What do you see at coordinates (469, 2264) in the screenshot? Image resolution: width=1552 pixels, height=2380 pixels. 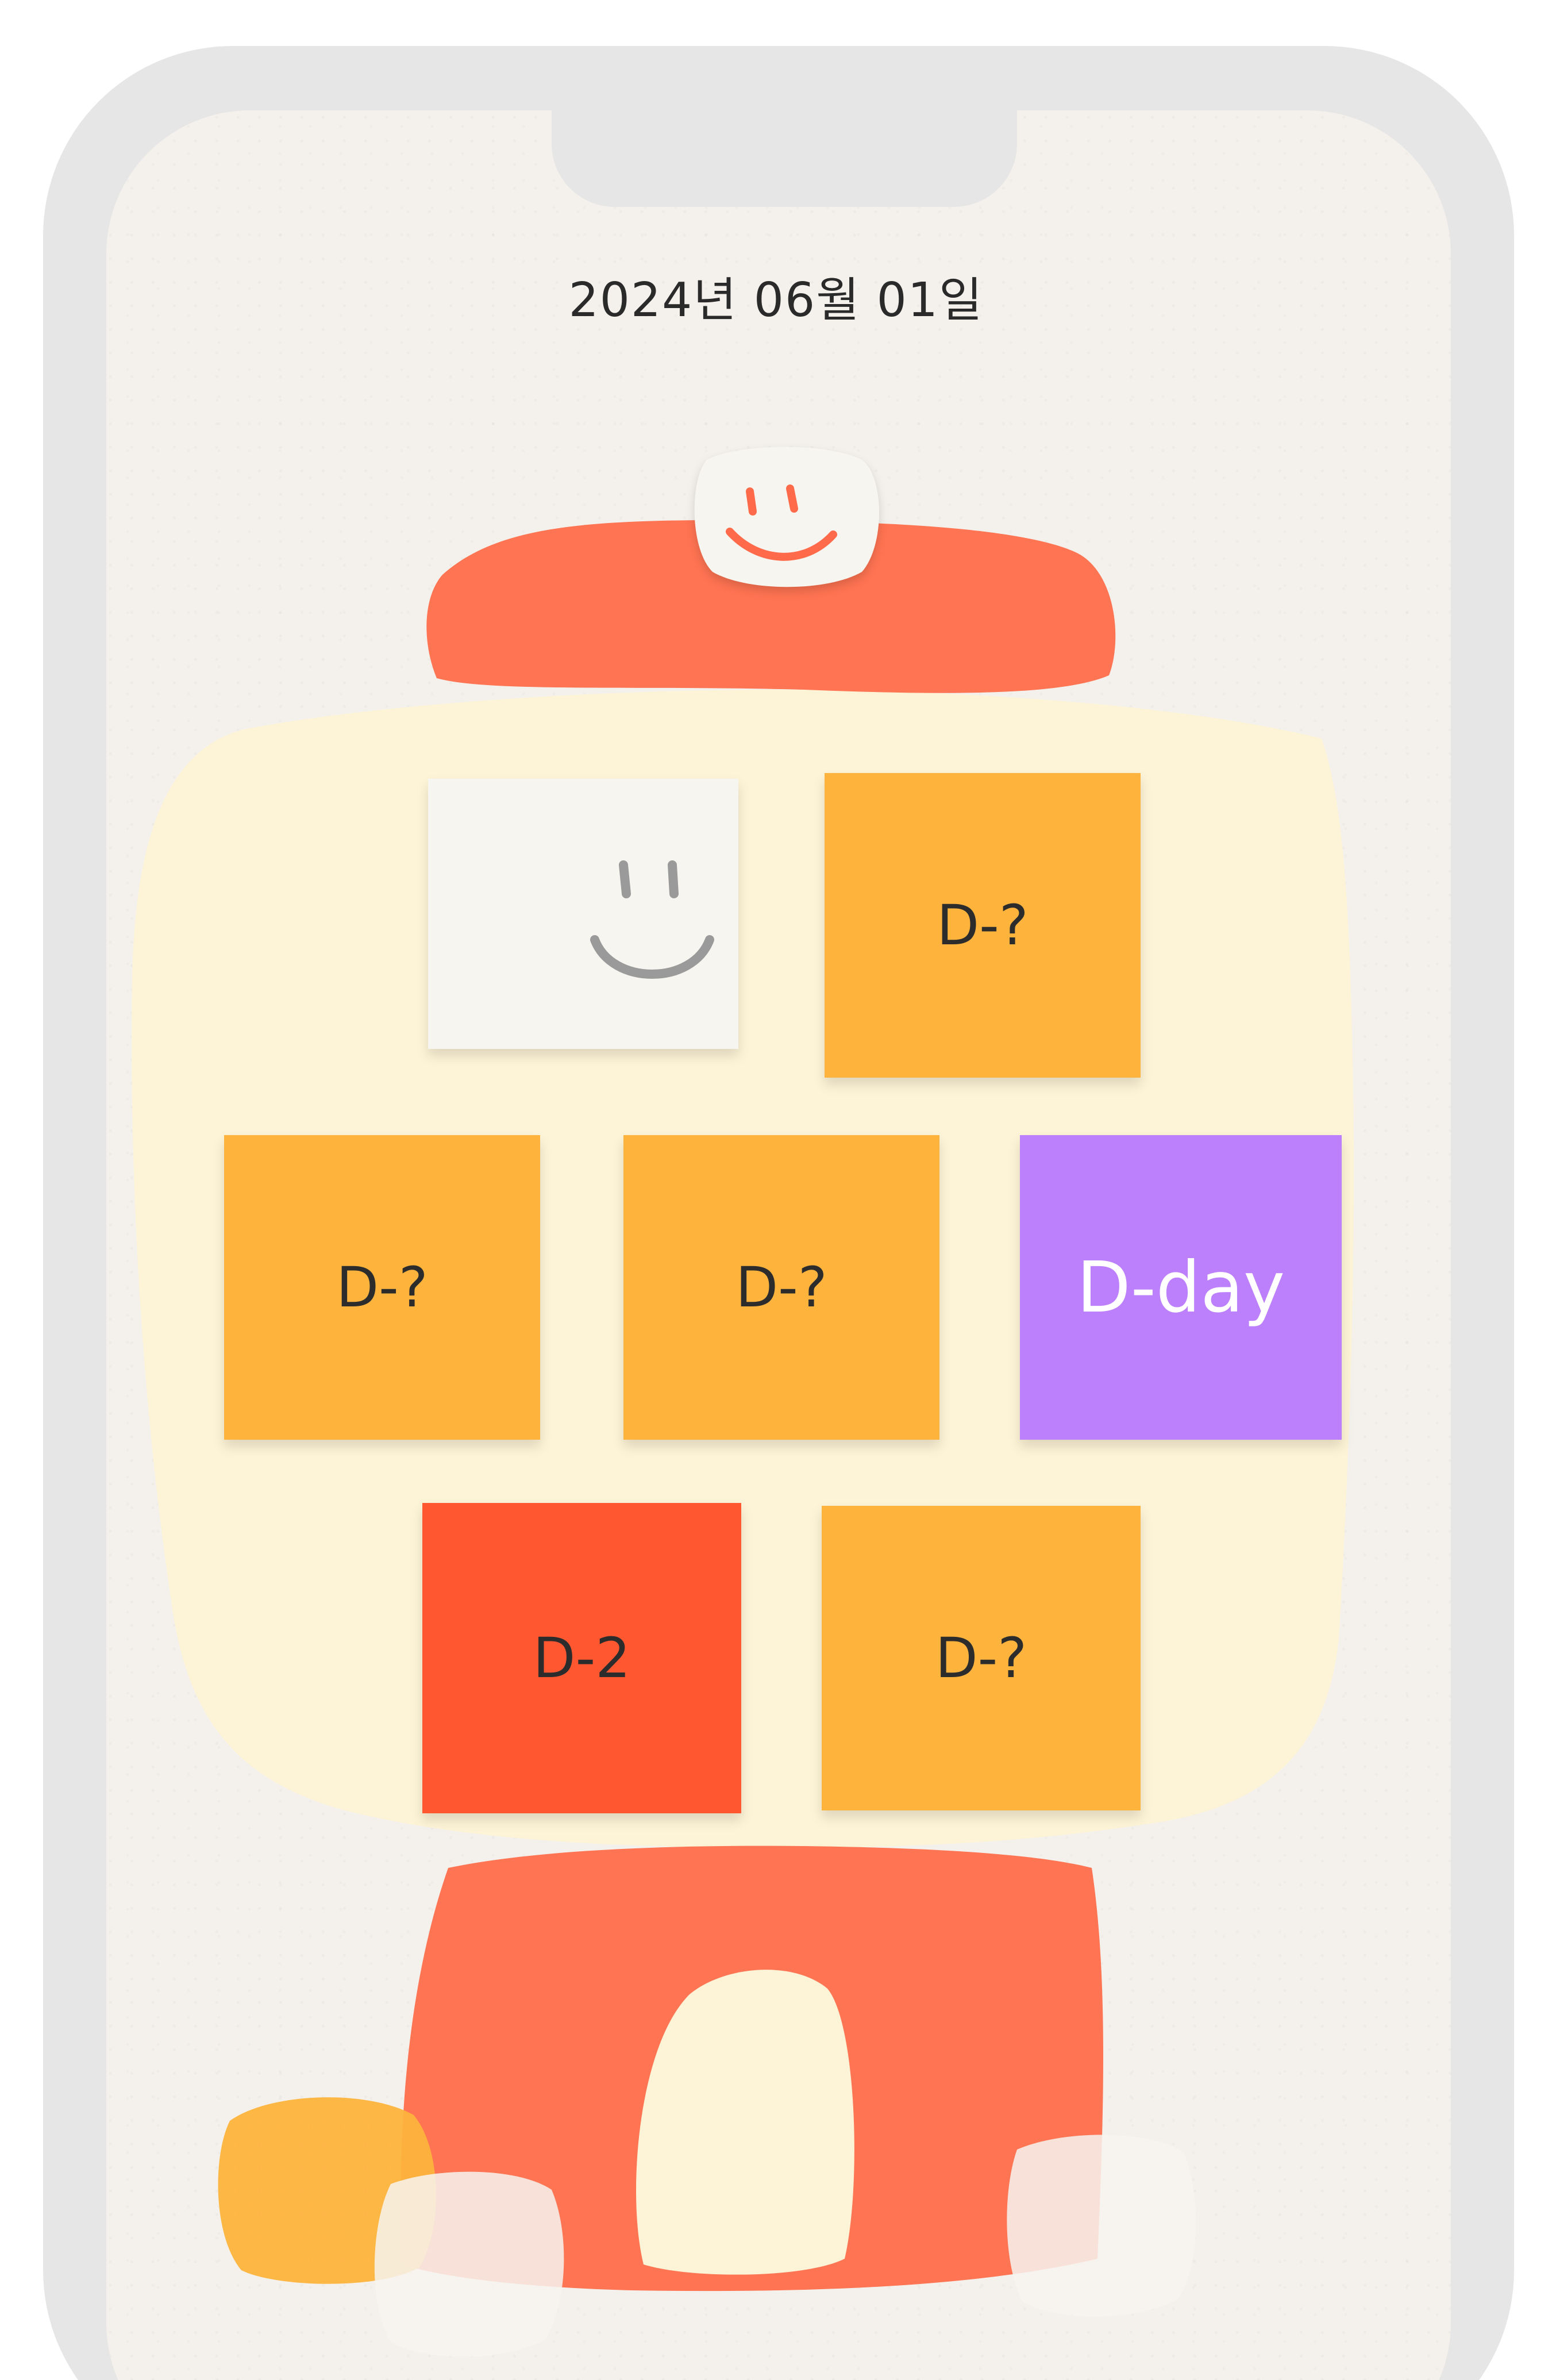 I see `fallen-capsule-white-left` at bounding box center [469, 2264].